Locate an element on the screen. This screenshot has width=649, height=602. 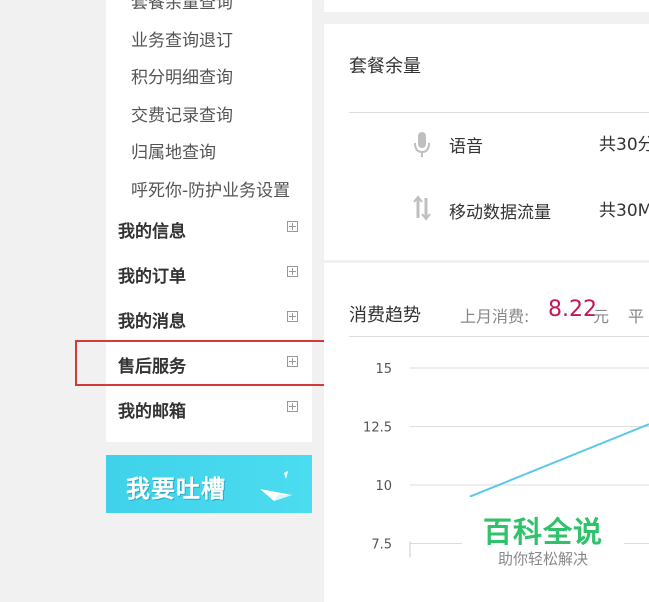
package-voice-value: 共30分 is located at coordinates (624, 145).